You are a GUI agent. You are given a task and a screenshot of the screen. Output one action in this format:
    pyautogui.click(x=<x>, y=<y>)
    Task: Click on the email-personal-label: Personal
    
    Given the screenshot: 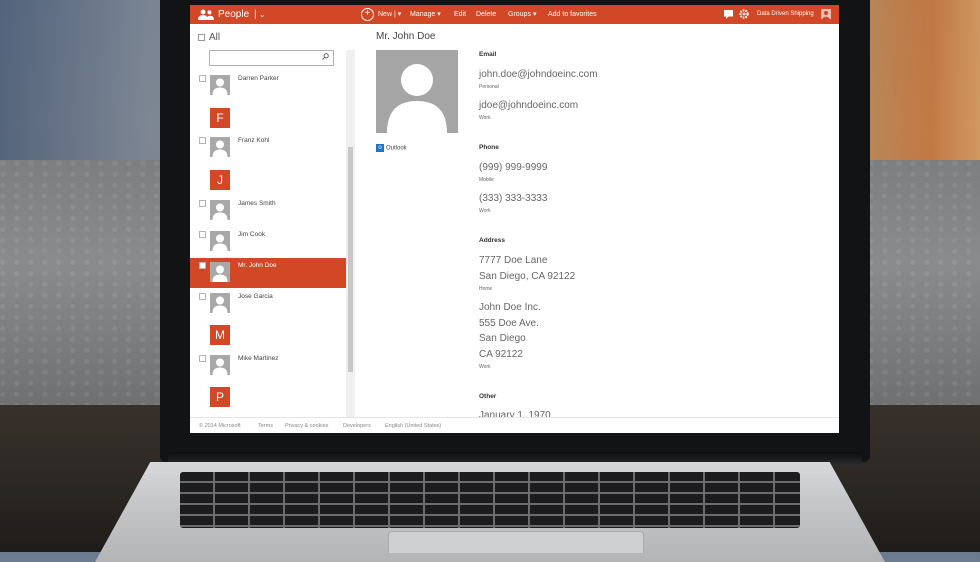 What is the action you would take?
    pyautogui.click(x=489, y=87)
    